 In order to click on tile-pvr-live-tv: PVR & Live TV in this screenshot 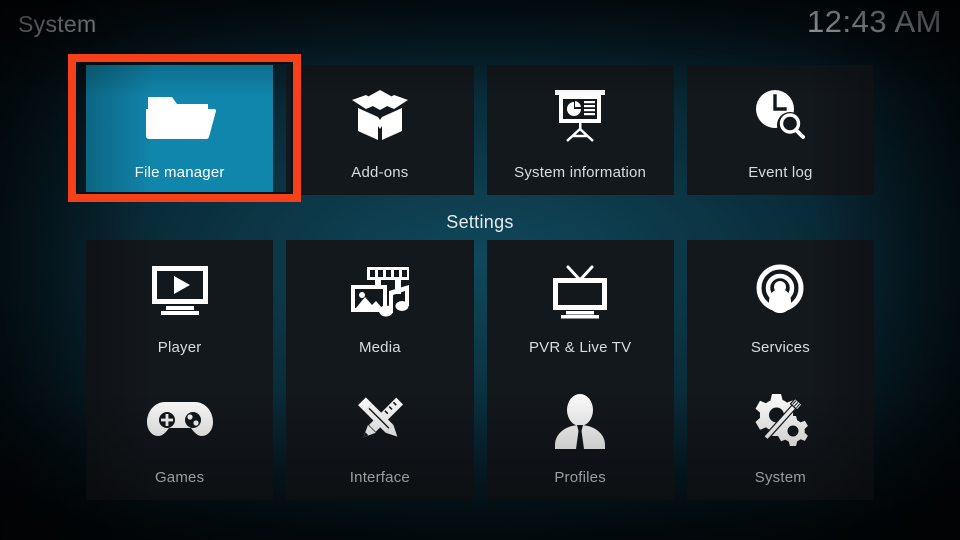, I will do `click(580, 305)`.